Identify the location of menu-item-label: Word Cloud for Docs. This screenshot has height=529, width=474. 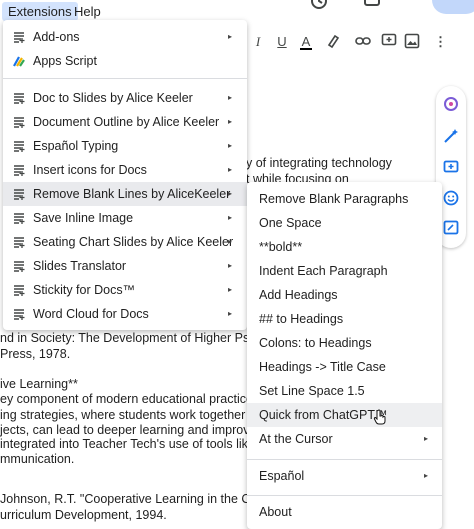
(91, 314).